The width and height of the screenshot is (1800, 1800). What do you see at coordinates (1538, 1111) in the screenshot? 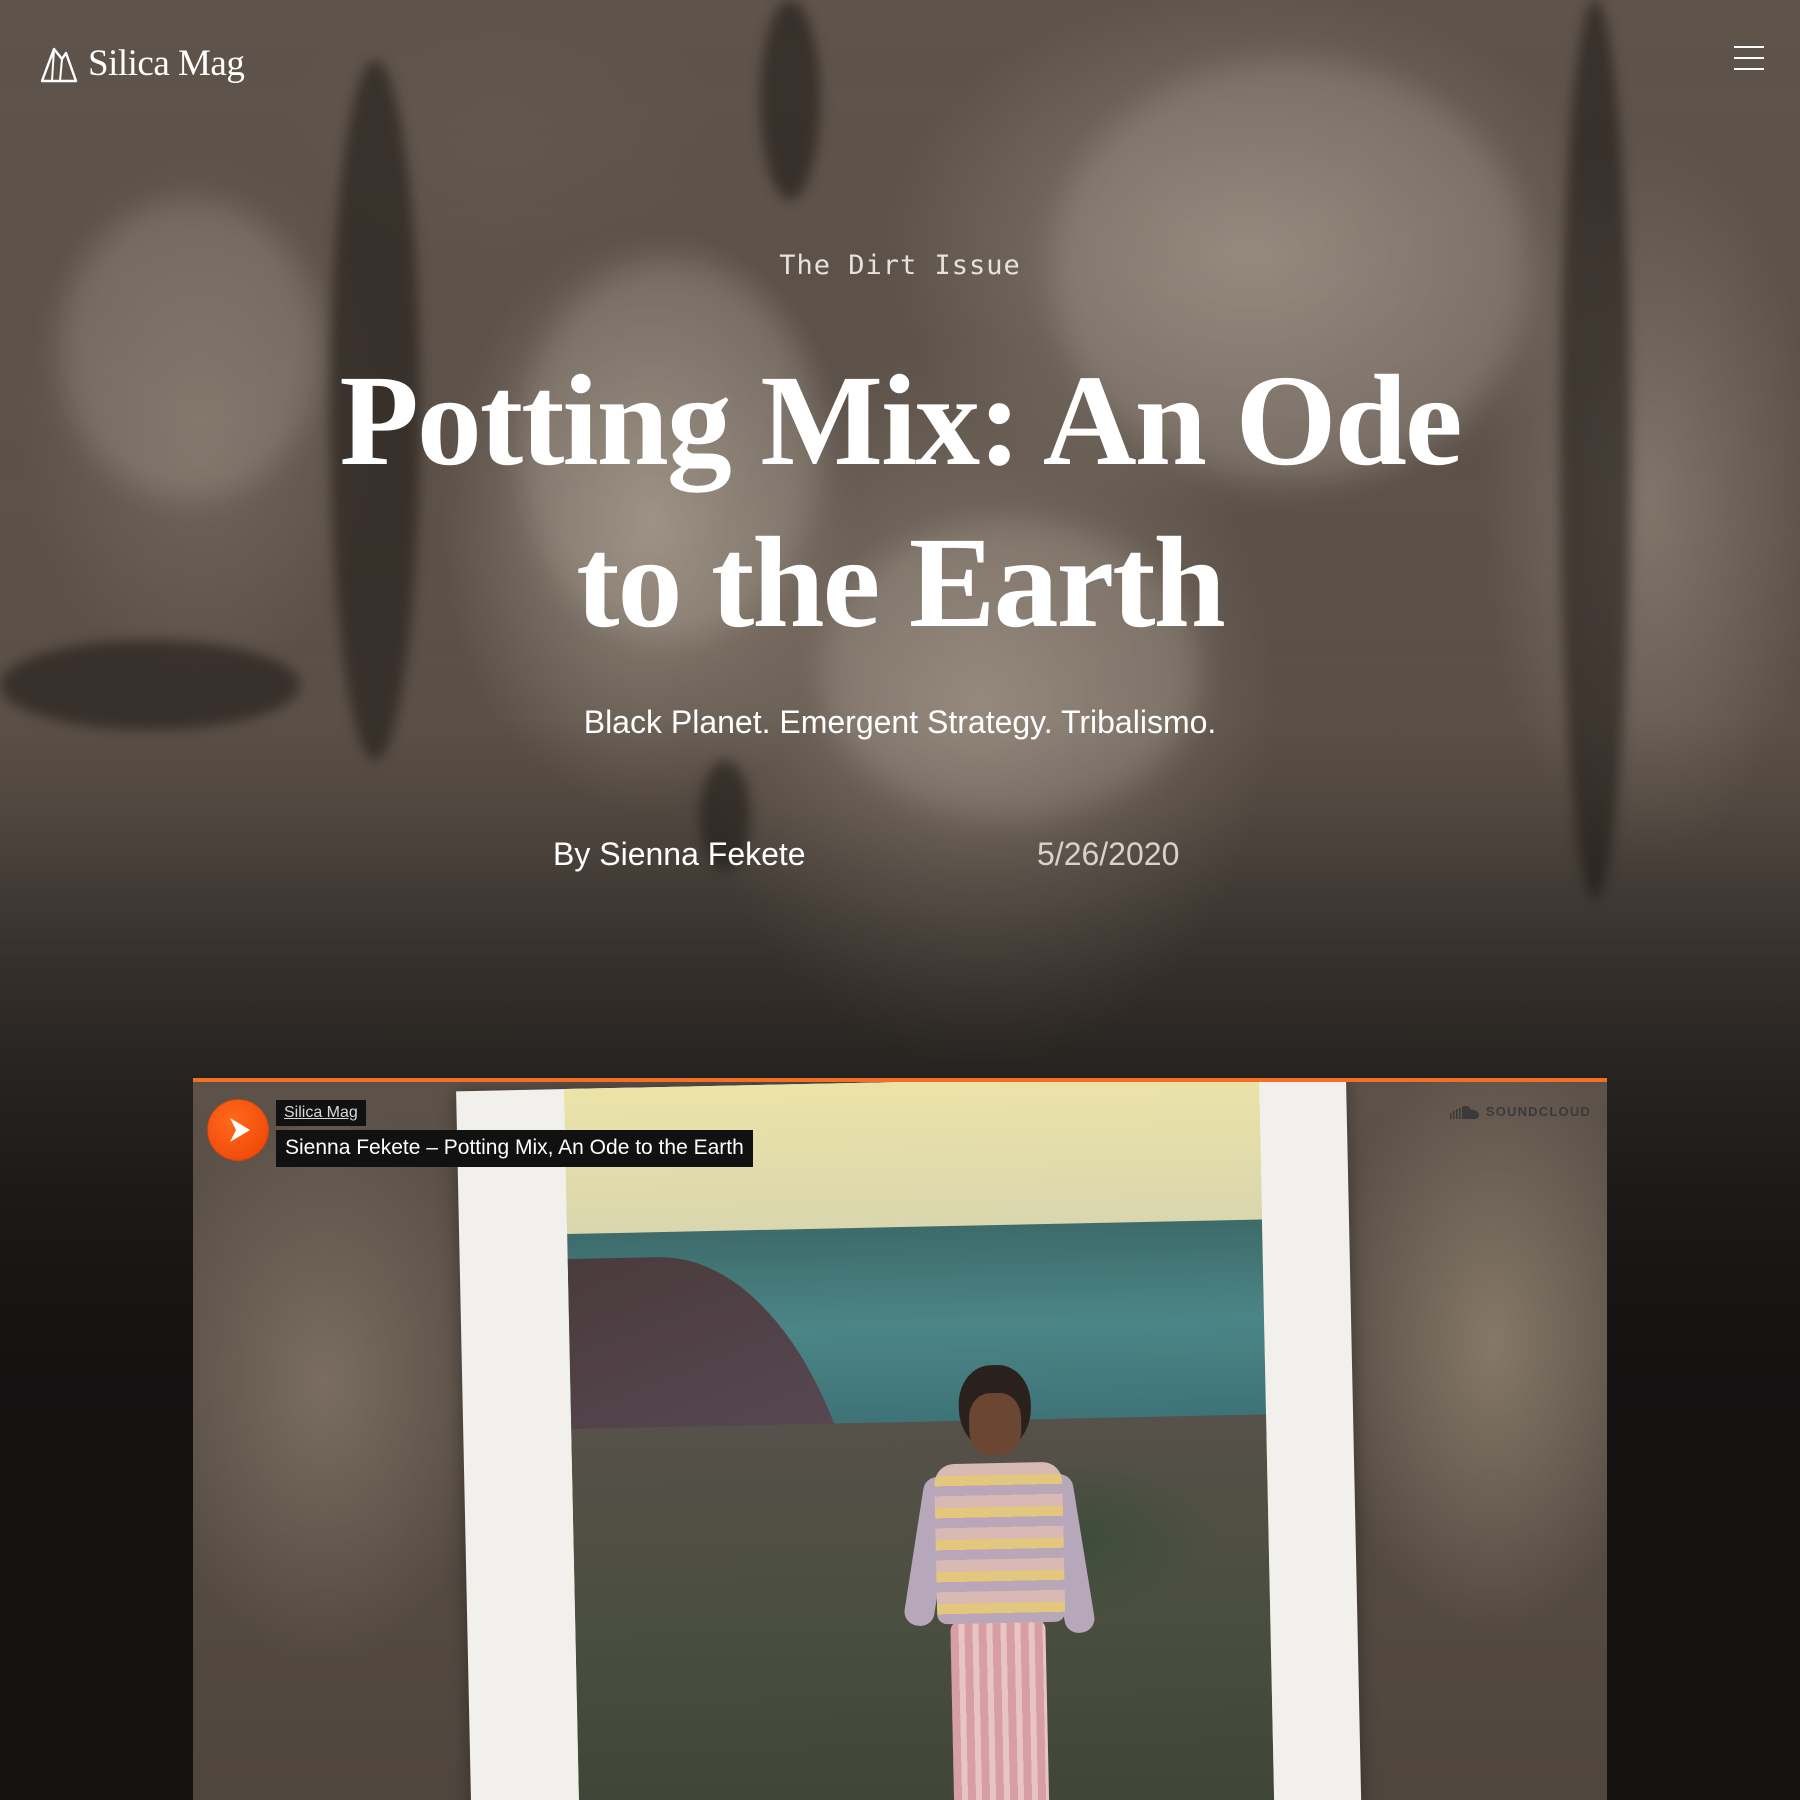
I see `soundcloud-brand-text: SOUNDCLOUD` at bounding box center [1538, 1111].